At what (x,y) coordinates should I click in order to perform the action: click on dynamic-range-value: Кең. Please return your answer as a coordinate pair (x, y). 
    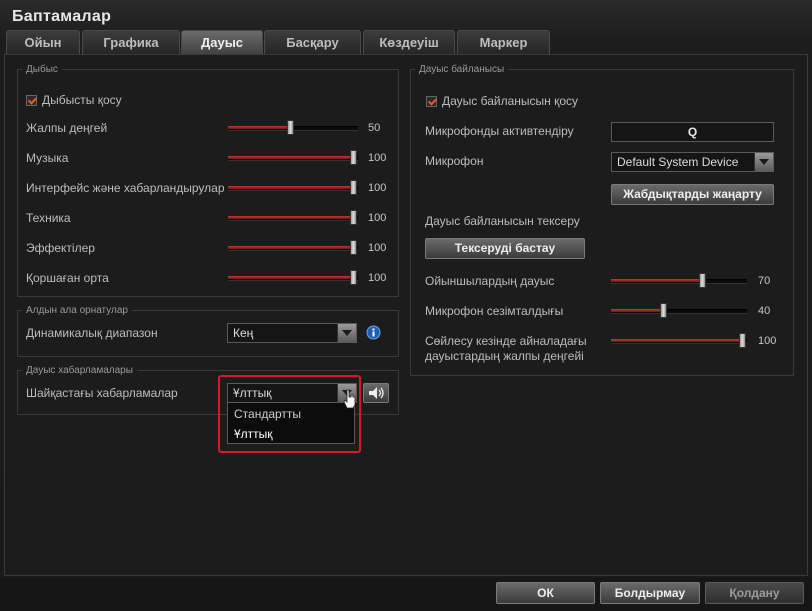
    Looking at the image, I should click on (243, 333).